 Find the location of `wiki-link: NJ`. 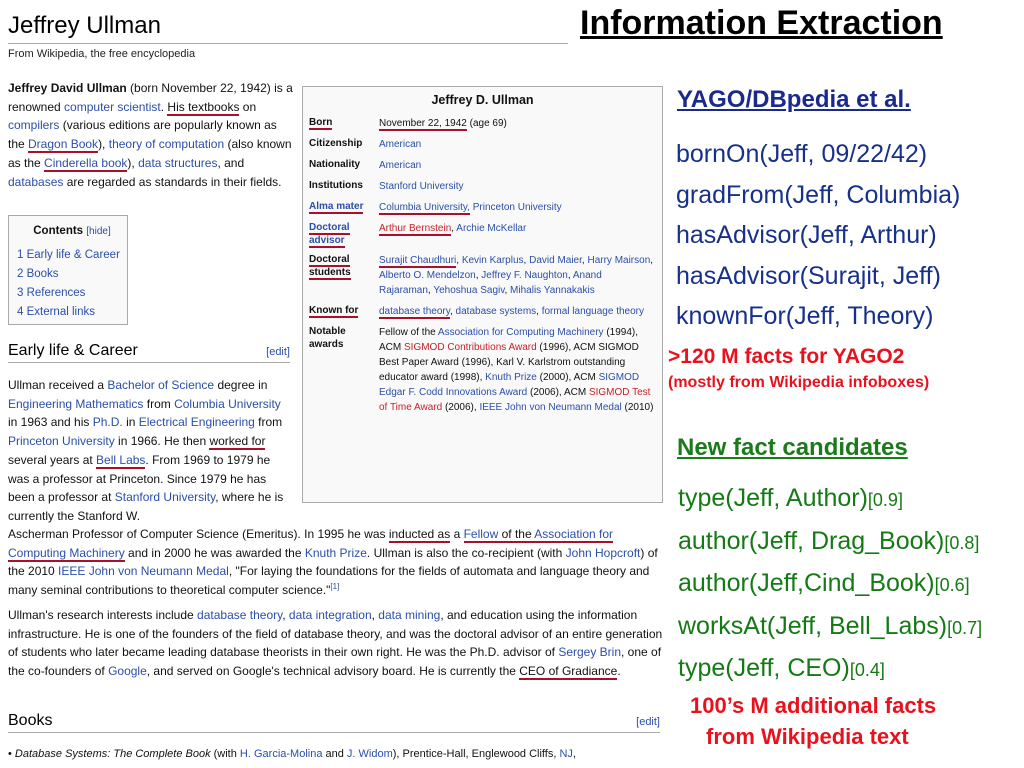

wiki-link: NJ is located at coordinates (565, 754).